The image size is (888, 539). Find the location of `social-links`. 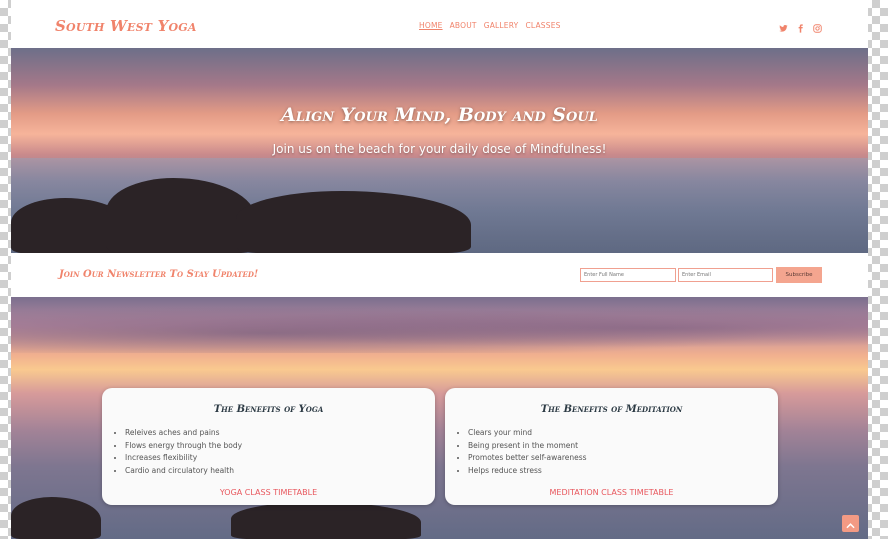

social-links is located at coordinates (800, 25).